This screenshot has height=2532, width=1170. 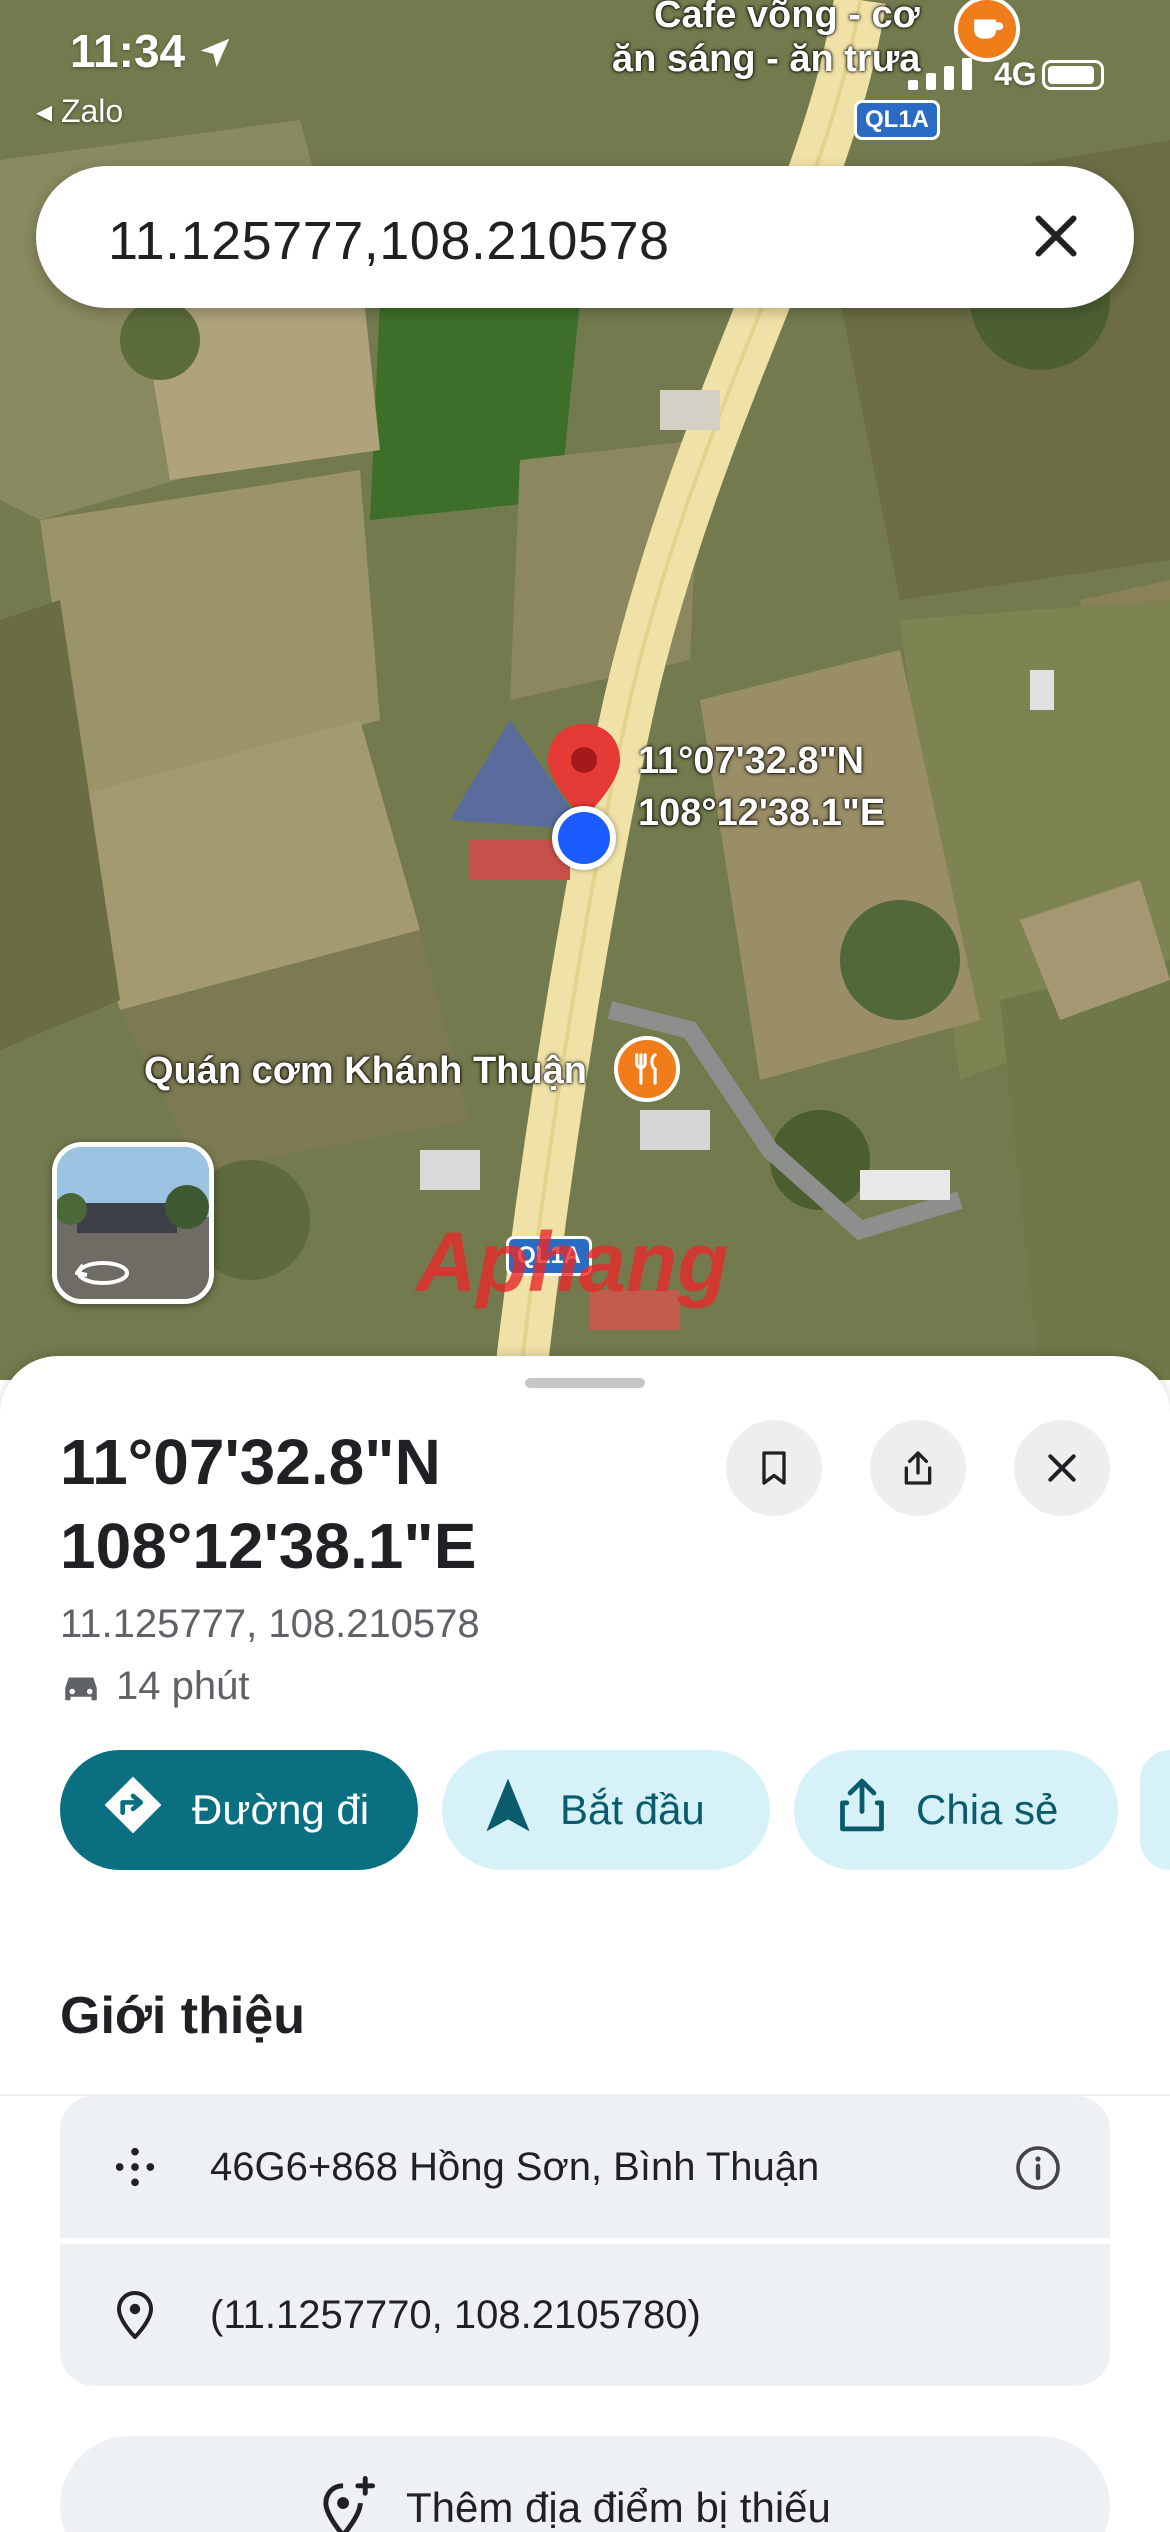 What do you see at coordinates (128, 51) in the screenshot?
I see `status-time: 11:34` at bounding box center [128, 51].